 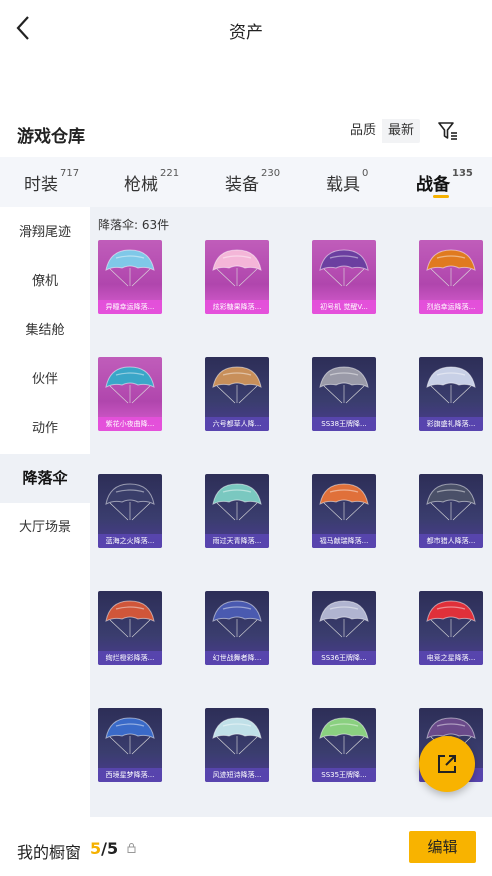 I want to click on page-title: 资产, so click(x=246, y=33).